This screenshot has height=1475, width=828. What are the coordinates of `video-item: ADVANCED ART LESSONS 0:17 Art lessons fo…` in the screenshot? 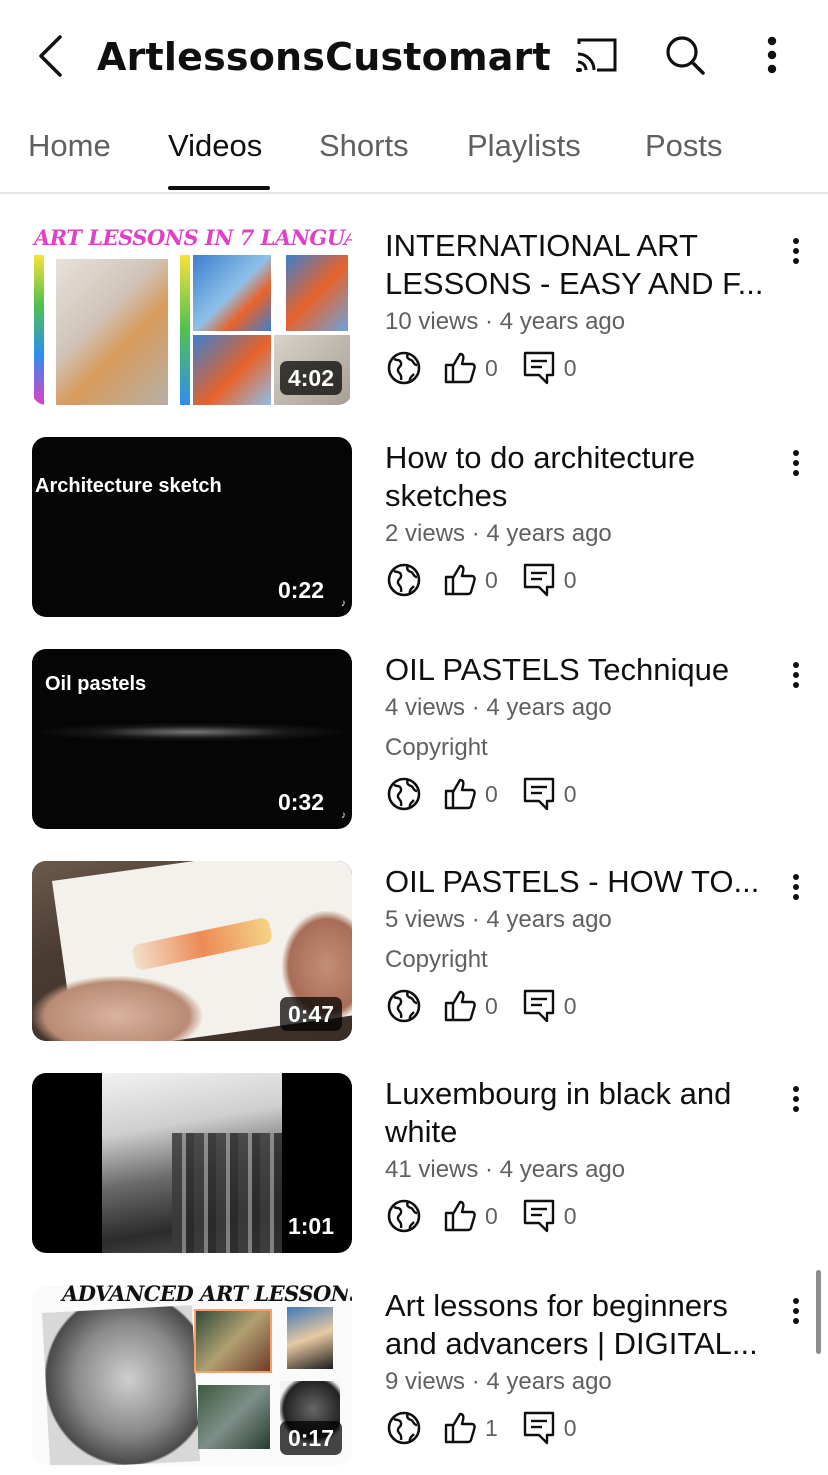 It's located at (414, 1380).